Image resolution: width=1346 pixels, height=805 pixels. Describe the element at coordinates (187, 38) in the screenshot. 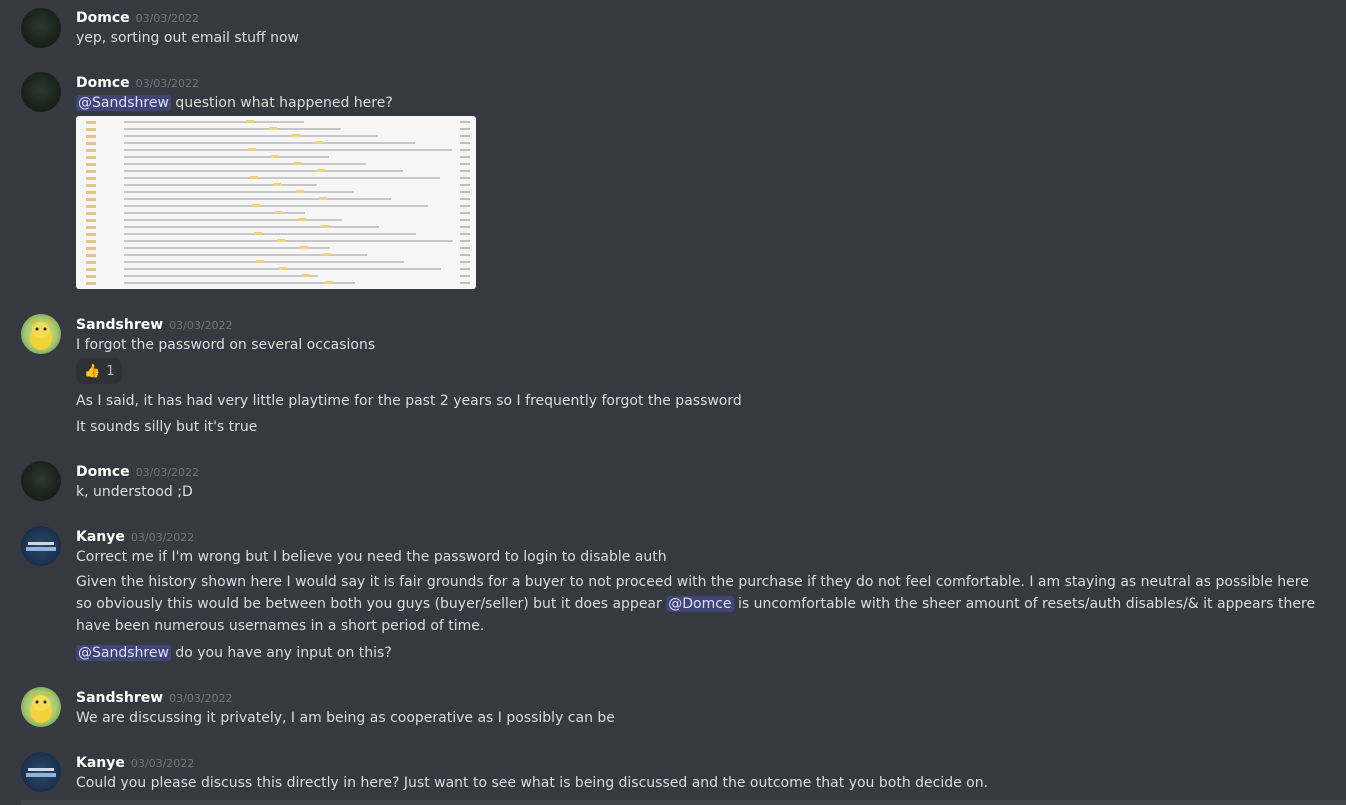

I see `message-text: yep, sorting out email stuff now` at that location.